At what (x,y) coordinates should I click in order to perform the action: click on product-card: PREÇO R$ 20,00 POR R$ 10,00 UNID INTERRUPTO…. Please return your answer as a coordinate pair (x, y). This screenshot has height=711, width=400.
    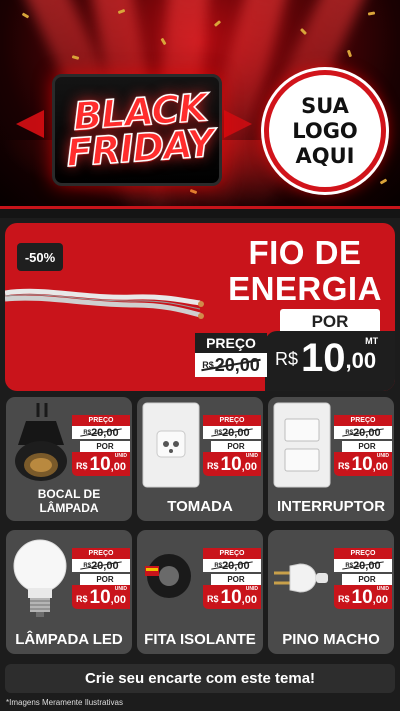
    Looking at the image, I should click on (331, 459).